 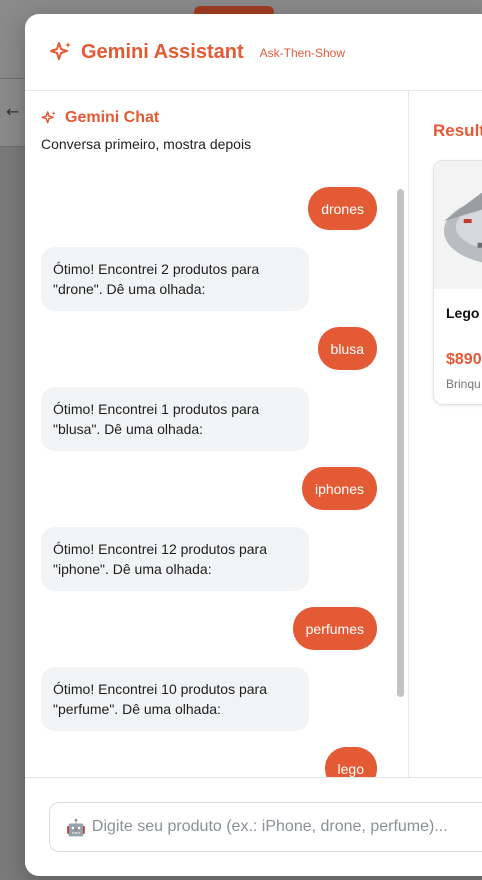 I want to click on results-title: Result, so click(x=457, y=130).